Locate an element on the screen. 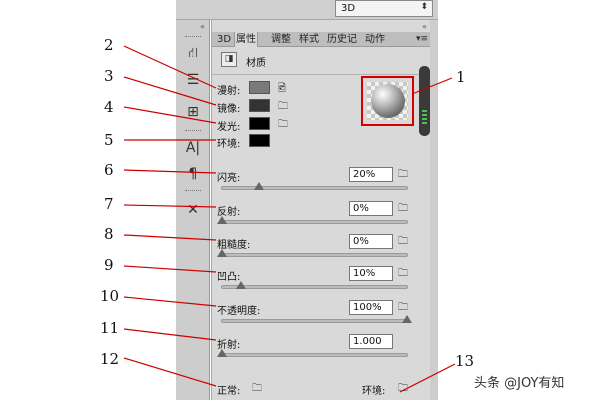  callout-4: 4 is located at coordinates (109, 107).